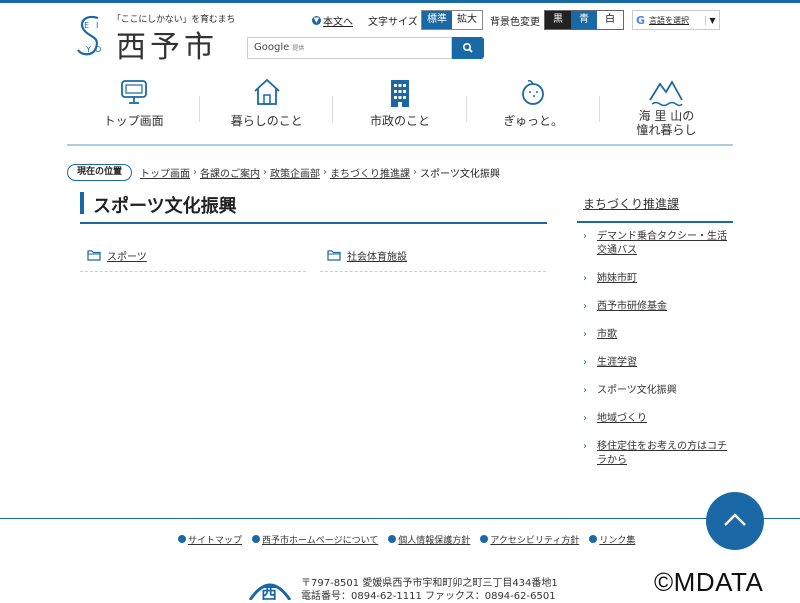 This screenshot has width=800, height=603. I want to click on sidebar-item-training-fund: › 西予市研修基金, so click(658, 307).